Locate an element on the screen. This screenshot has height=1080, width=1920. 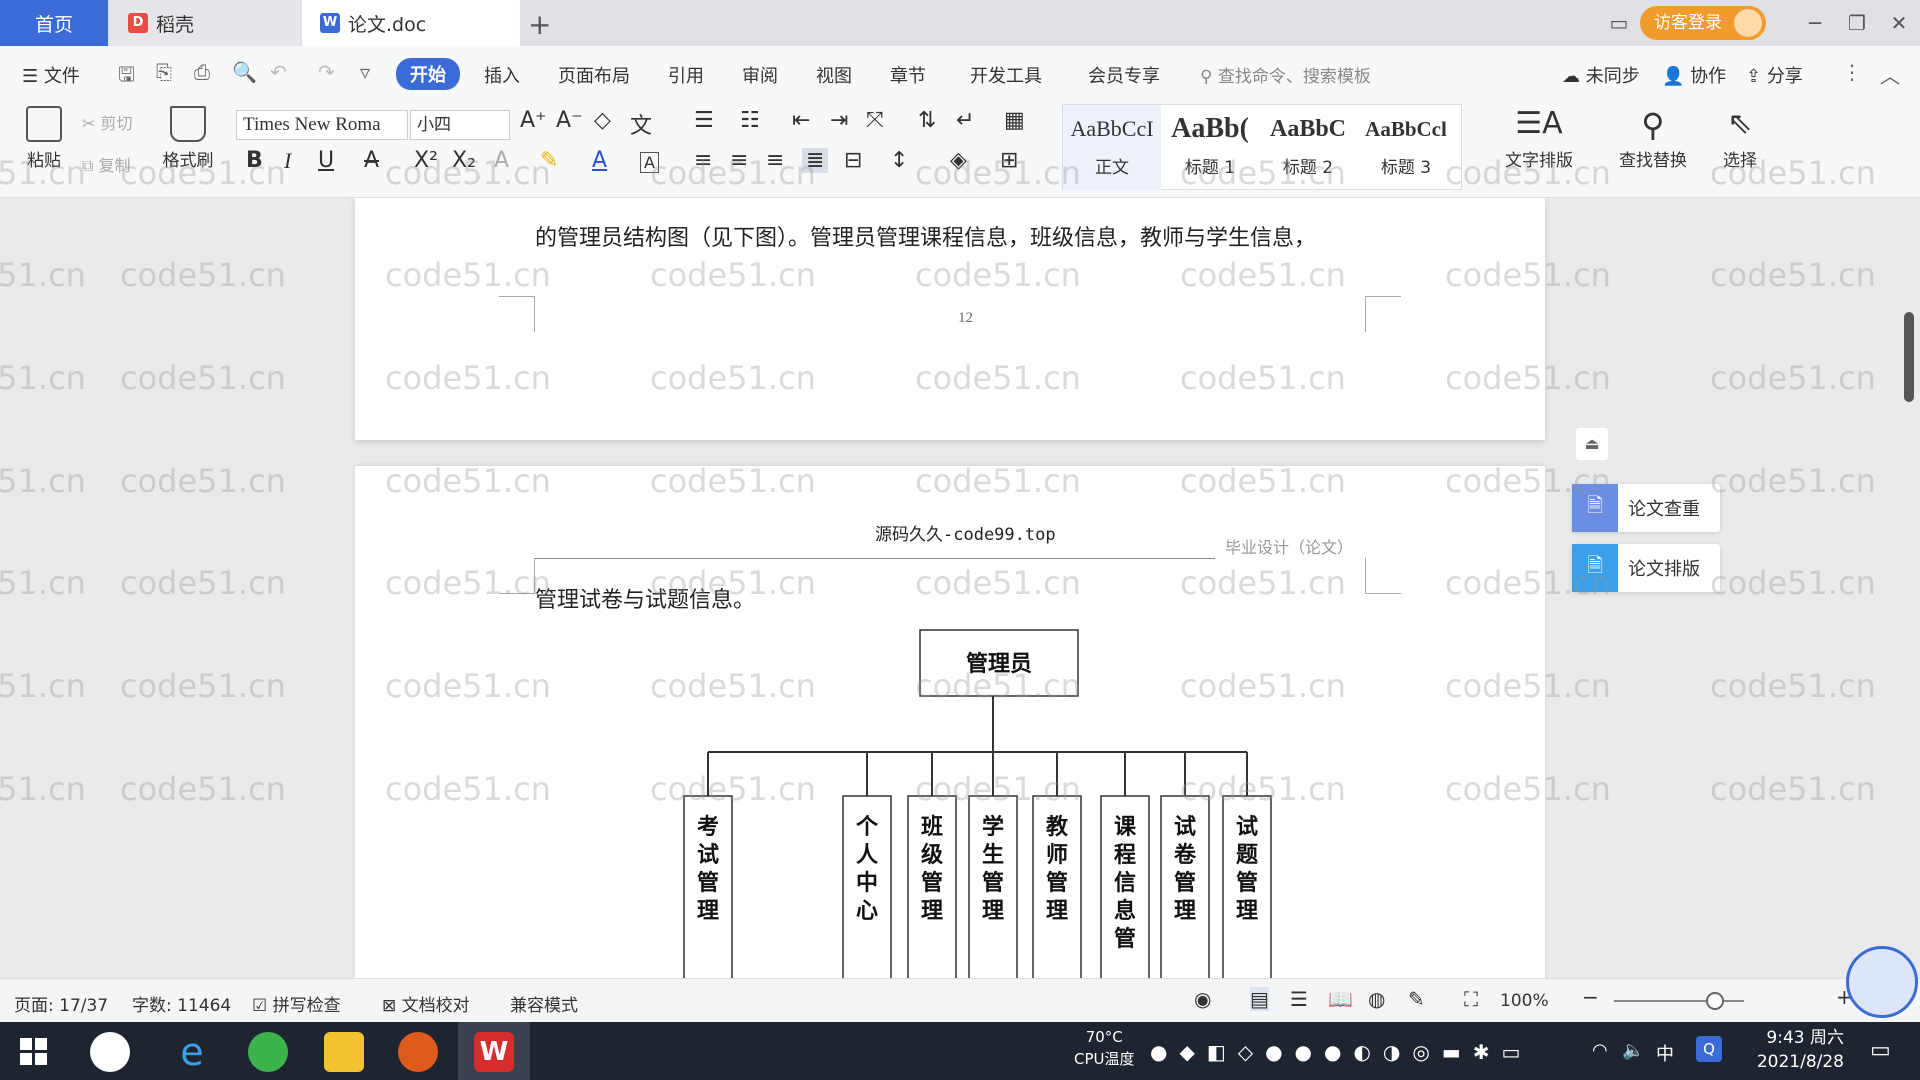
subscript-button: X₂ is located at coordinates (464, 160).